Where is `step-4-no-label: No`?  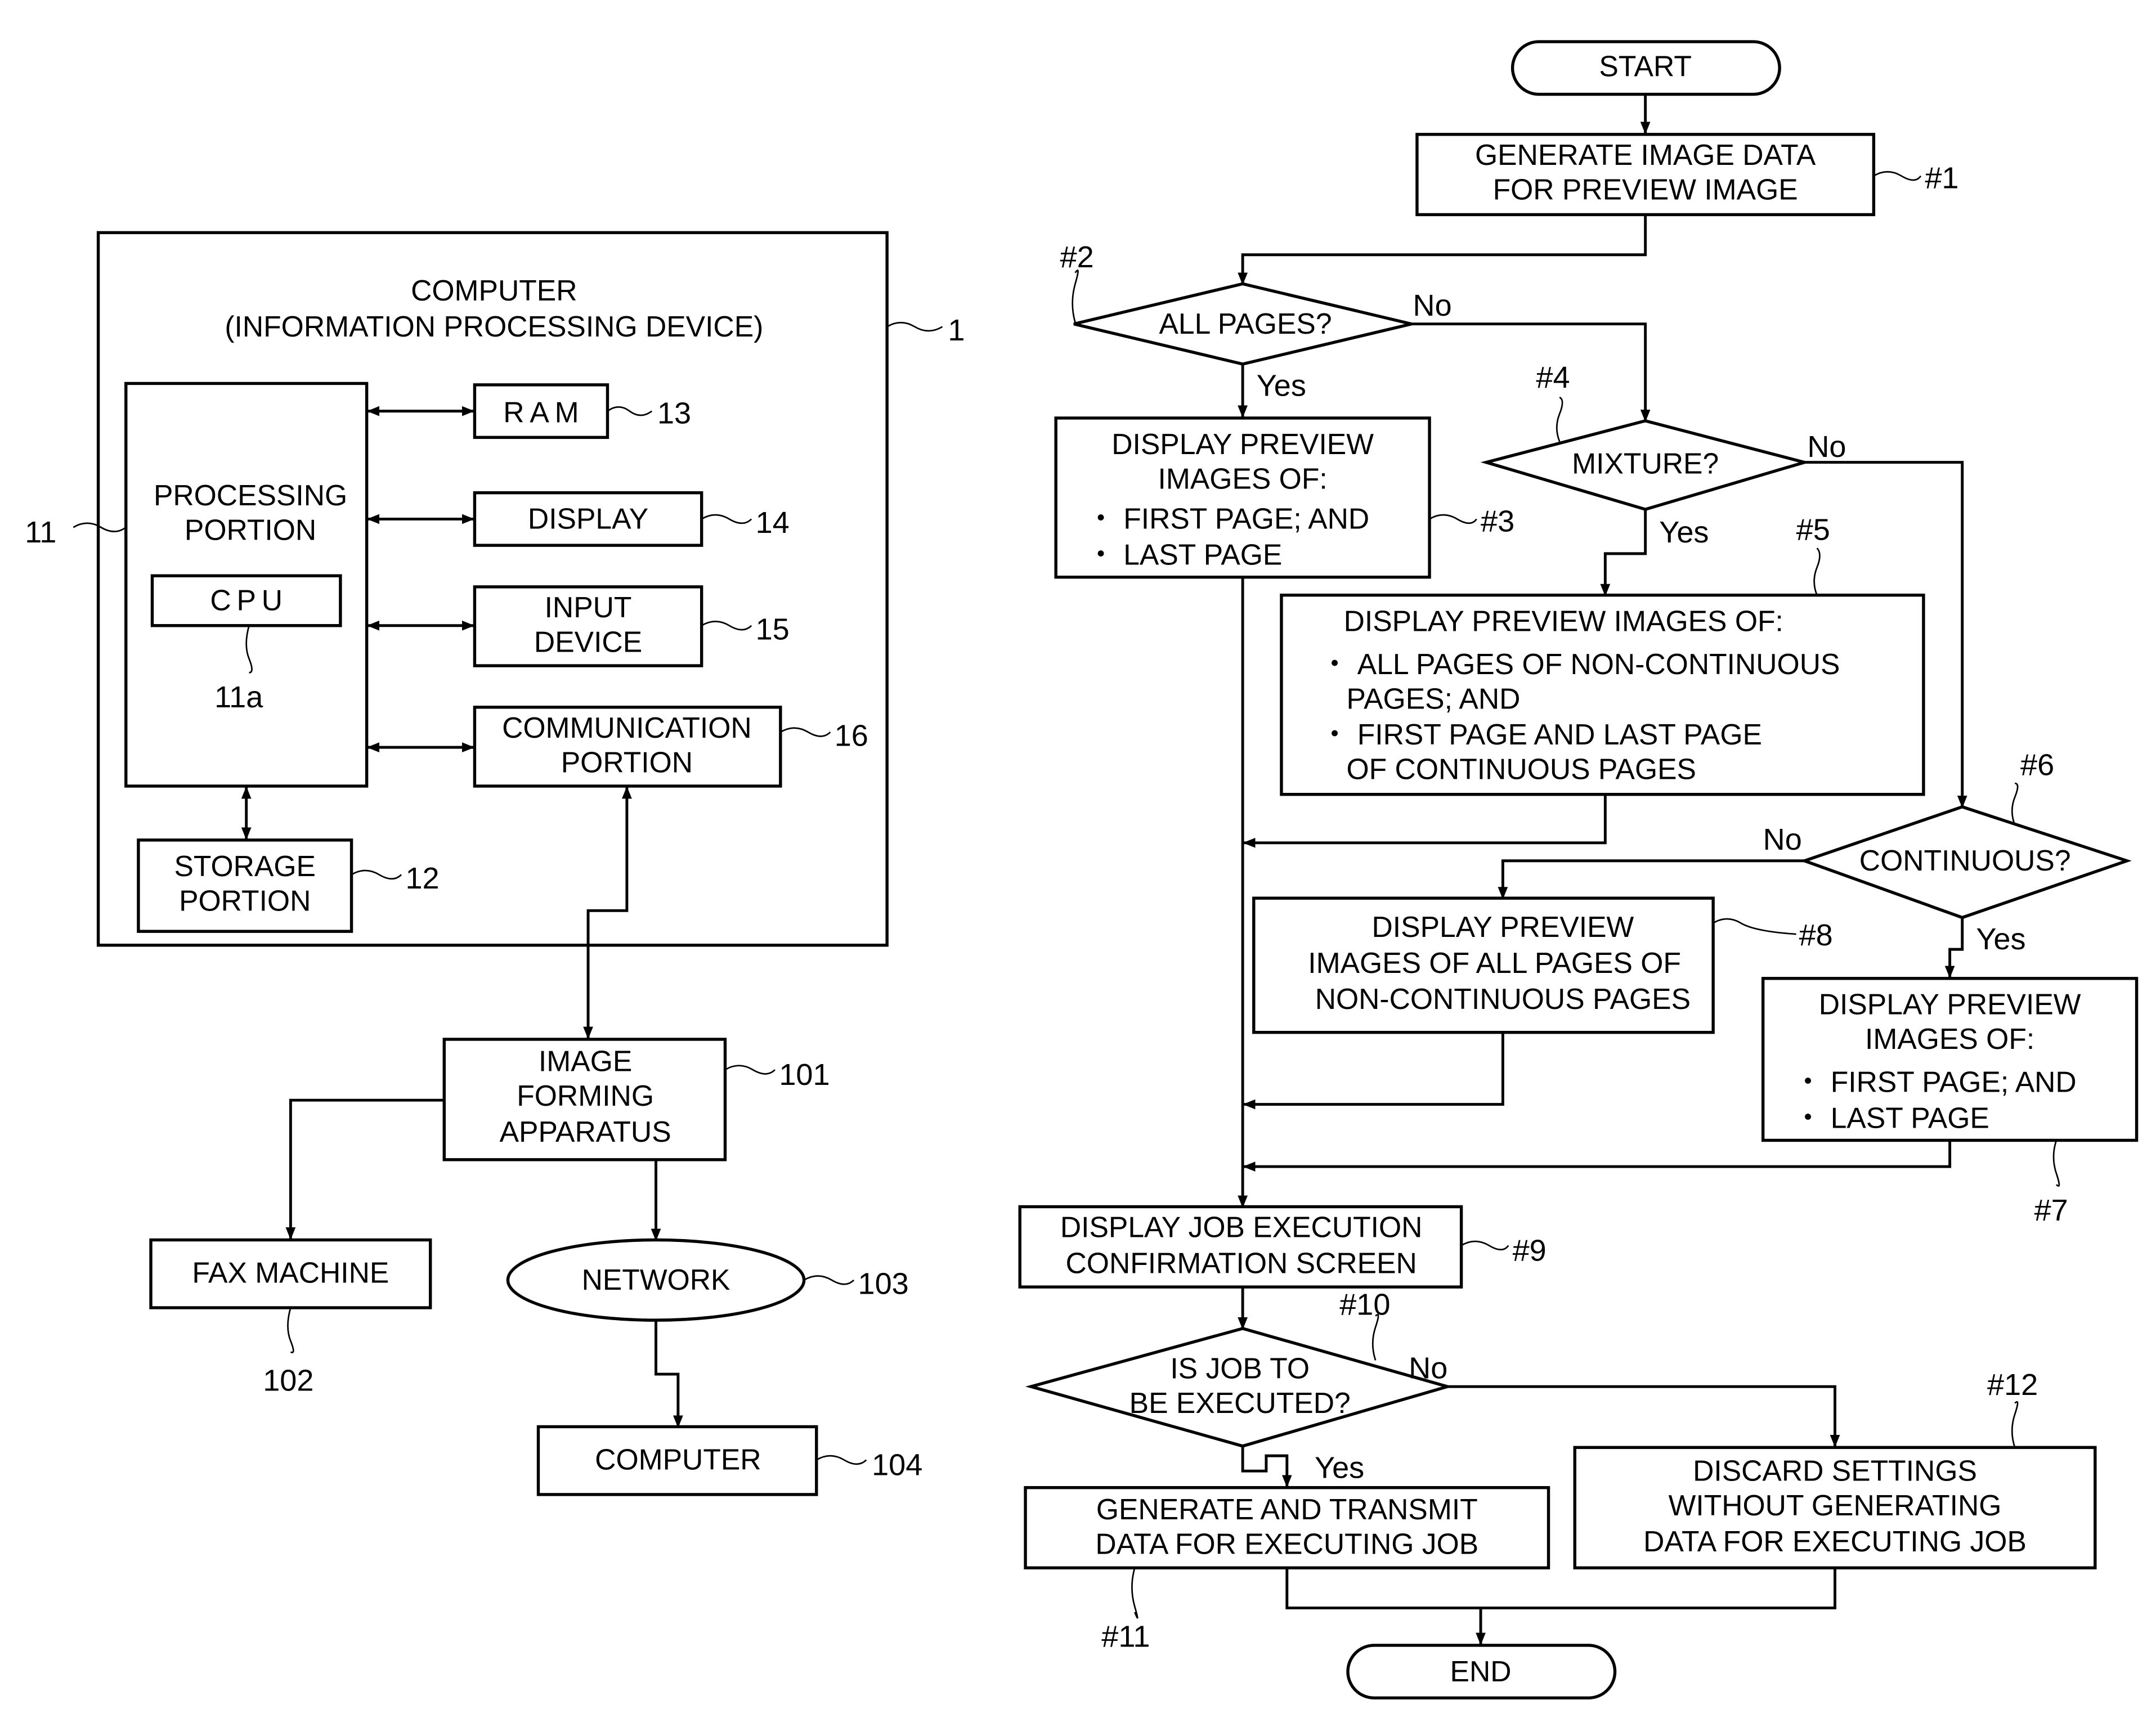
step-4-no-label: No is located at coordinates (1827, 447).